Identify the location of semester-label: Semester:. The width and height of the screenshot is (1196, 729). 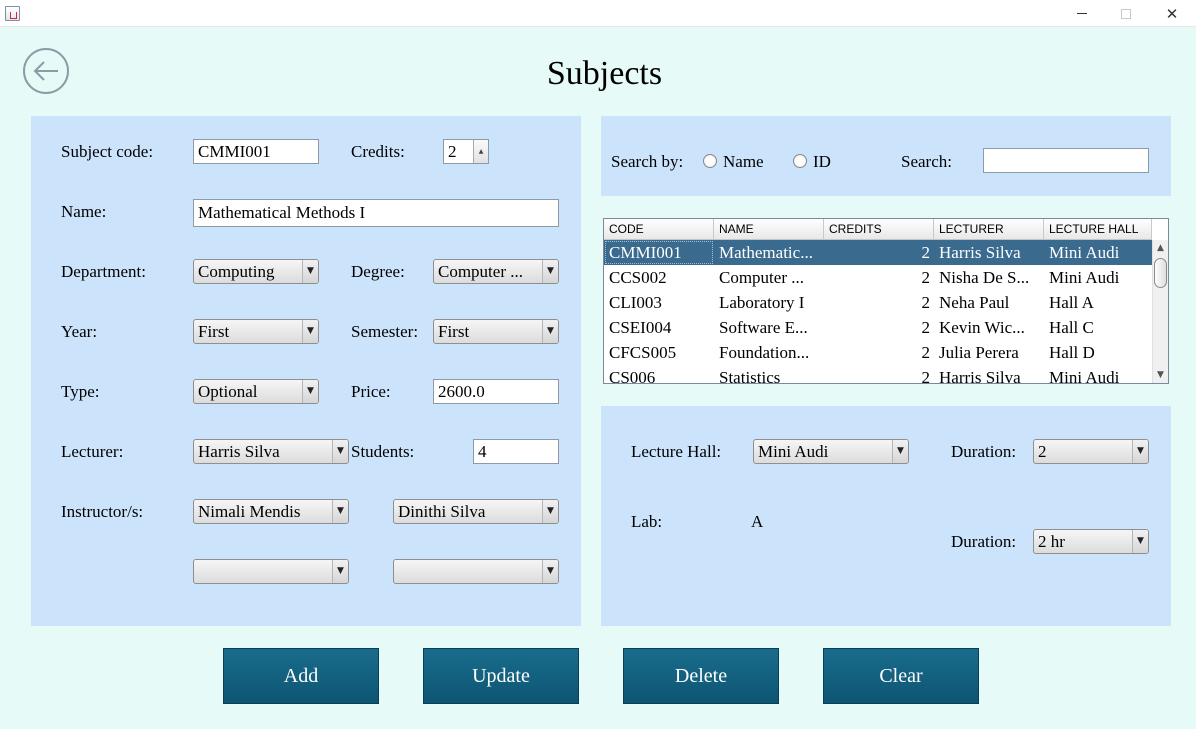
(385, 331).